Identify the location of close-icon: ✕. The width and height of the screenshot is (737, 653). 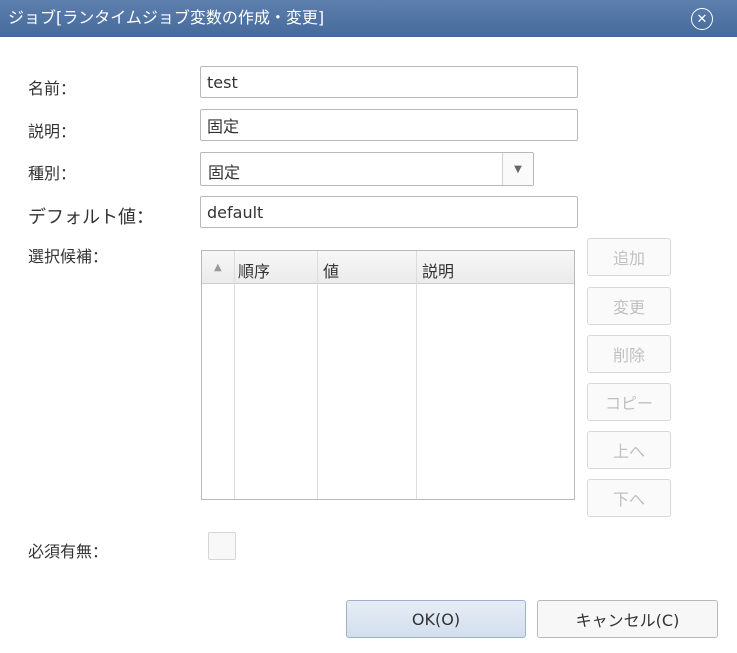
(702, 19).